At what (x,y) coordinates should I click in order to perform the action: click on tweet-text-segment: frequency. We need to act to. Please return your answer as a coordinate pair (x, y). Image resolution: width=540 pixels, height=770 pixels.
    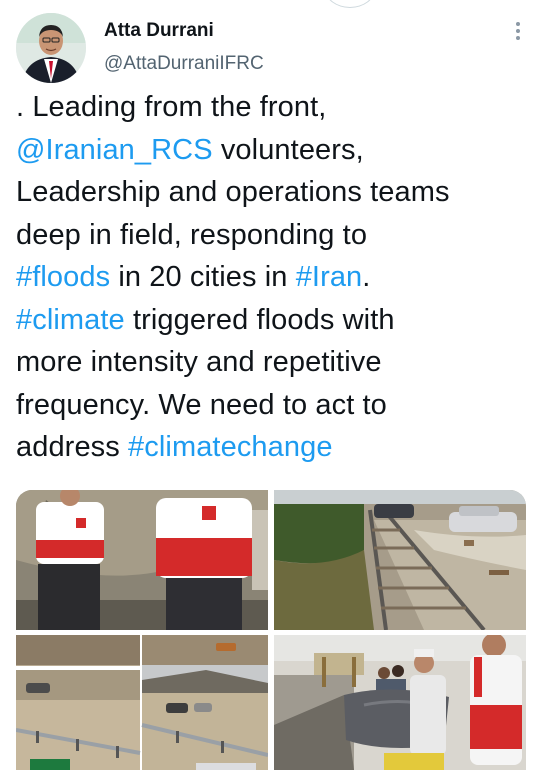
    Looking at the image, I should click on (201, 404).